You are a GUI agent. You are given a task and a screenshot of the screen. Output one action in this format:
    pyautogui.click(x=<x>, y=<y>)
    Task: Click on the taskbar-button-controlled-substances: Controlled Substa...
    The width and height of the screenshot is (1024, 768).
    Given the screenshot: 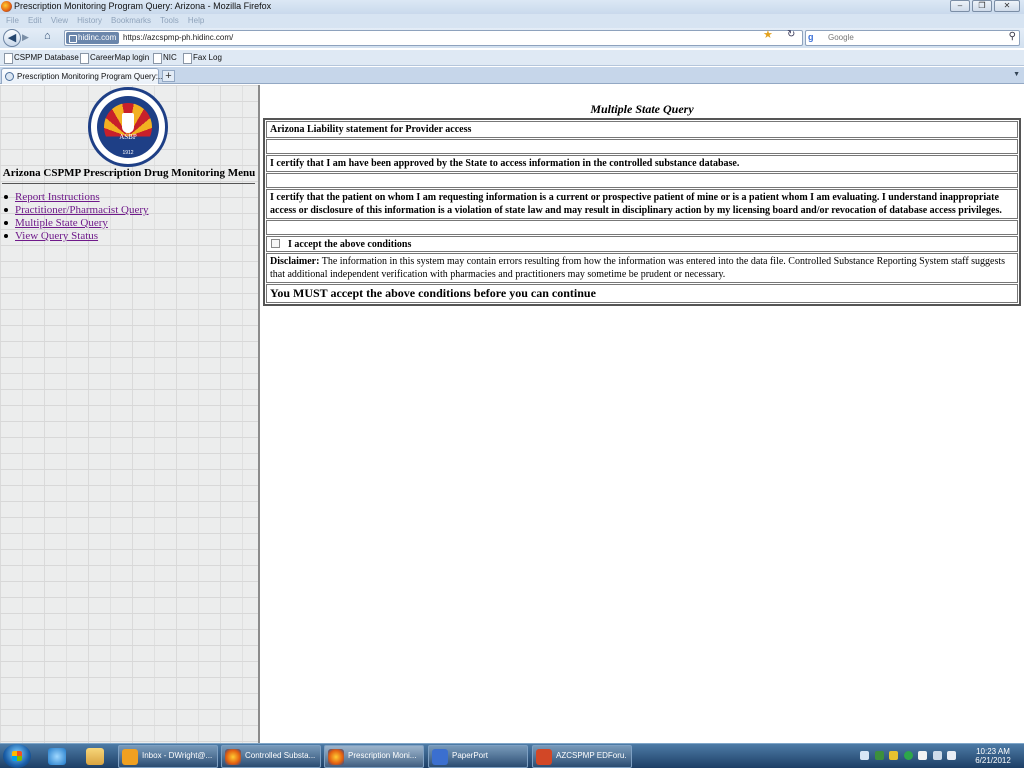 What is the action you would take?
    pyautogui.click(x=271, y=756)
    